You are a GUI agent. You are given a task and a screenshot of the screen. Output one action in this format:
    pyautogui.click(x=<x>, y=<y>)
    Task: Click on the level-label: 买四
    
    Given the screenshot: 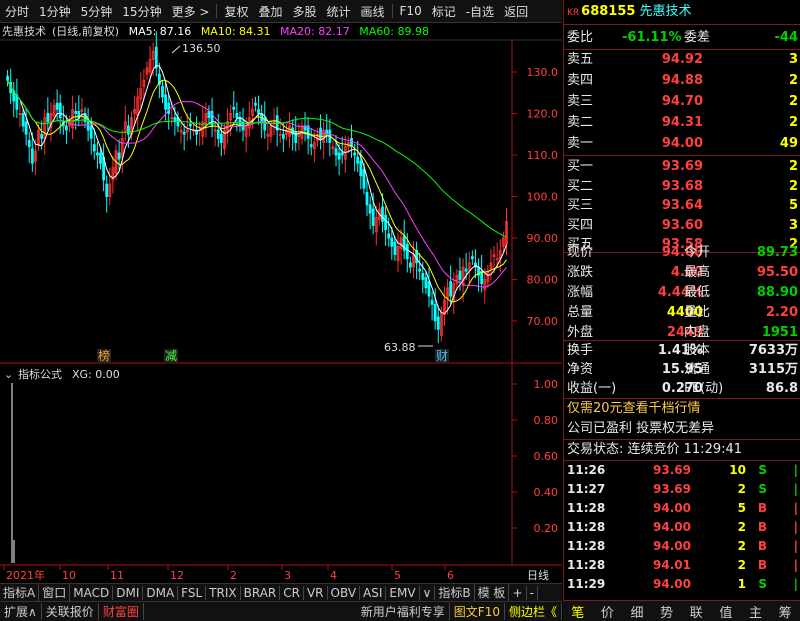 What is the action you would take?
    pyautogui.click(x=580, y=225)
    